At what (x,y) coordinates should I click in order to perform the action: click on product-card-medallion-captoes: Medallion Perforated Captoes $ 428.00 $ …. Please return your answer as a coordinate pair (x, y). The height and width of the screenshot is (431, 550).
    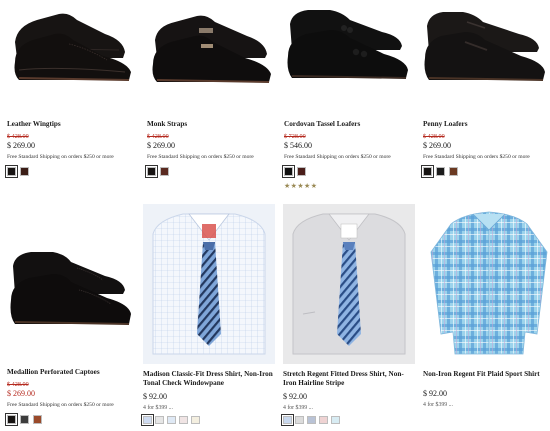
    Looking at the image, I should click on (72, 336).